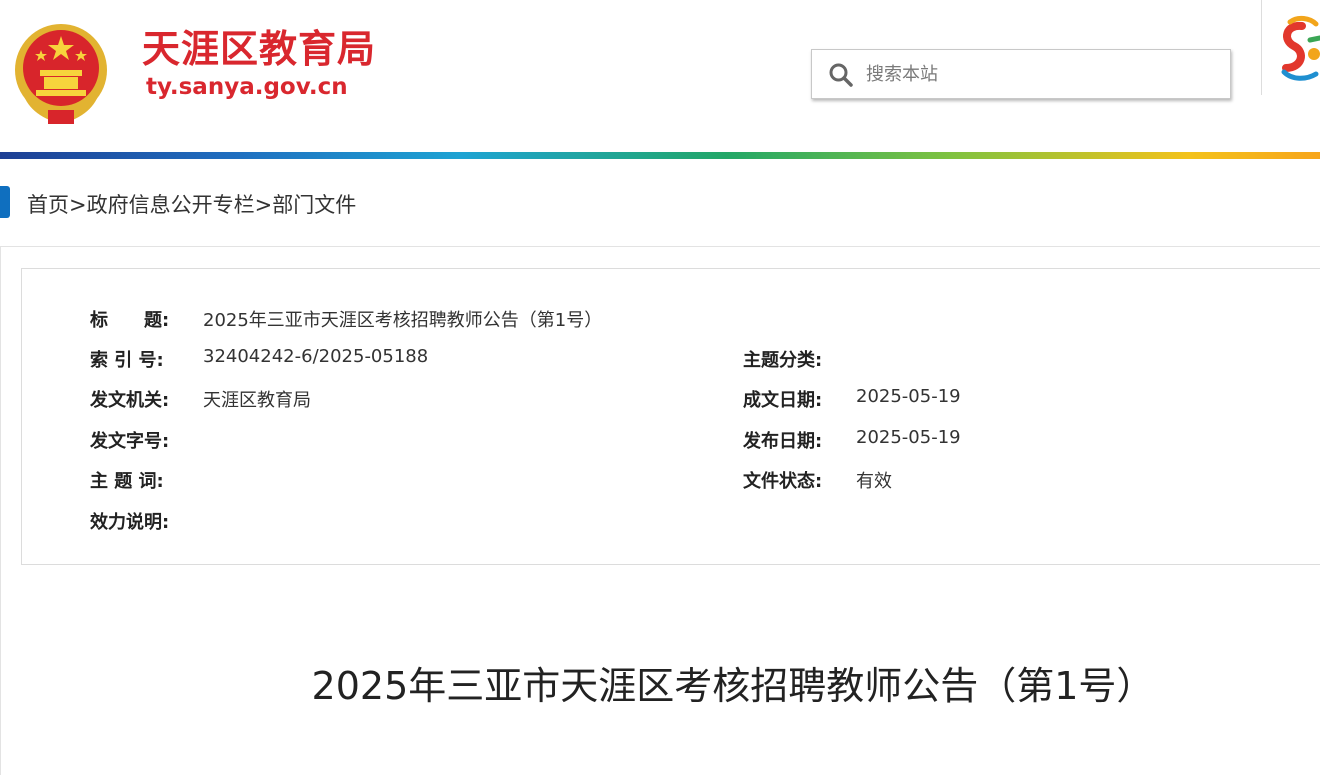 Image resolution: width=1320 pixels, height=775 pixels. What do you see at coordinates (127, 481) in the screenshot?
I see `keywords-label: 主 题 词:` at bounding box center [127, 481].